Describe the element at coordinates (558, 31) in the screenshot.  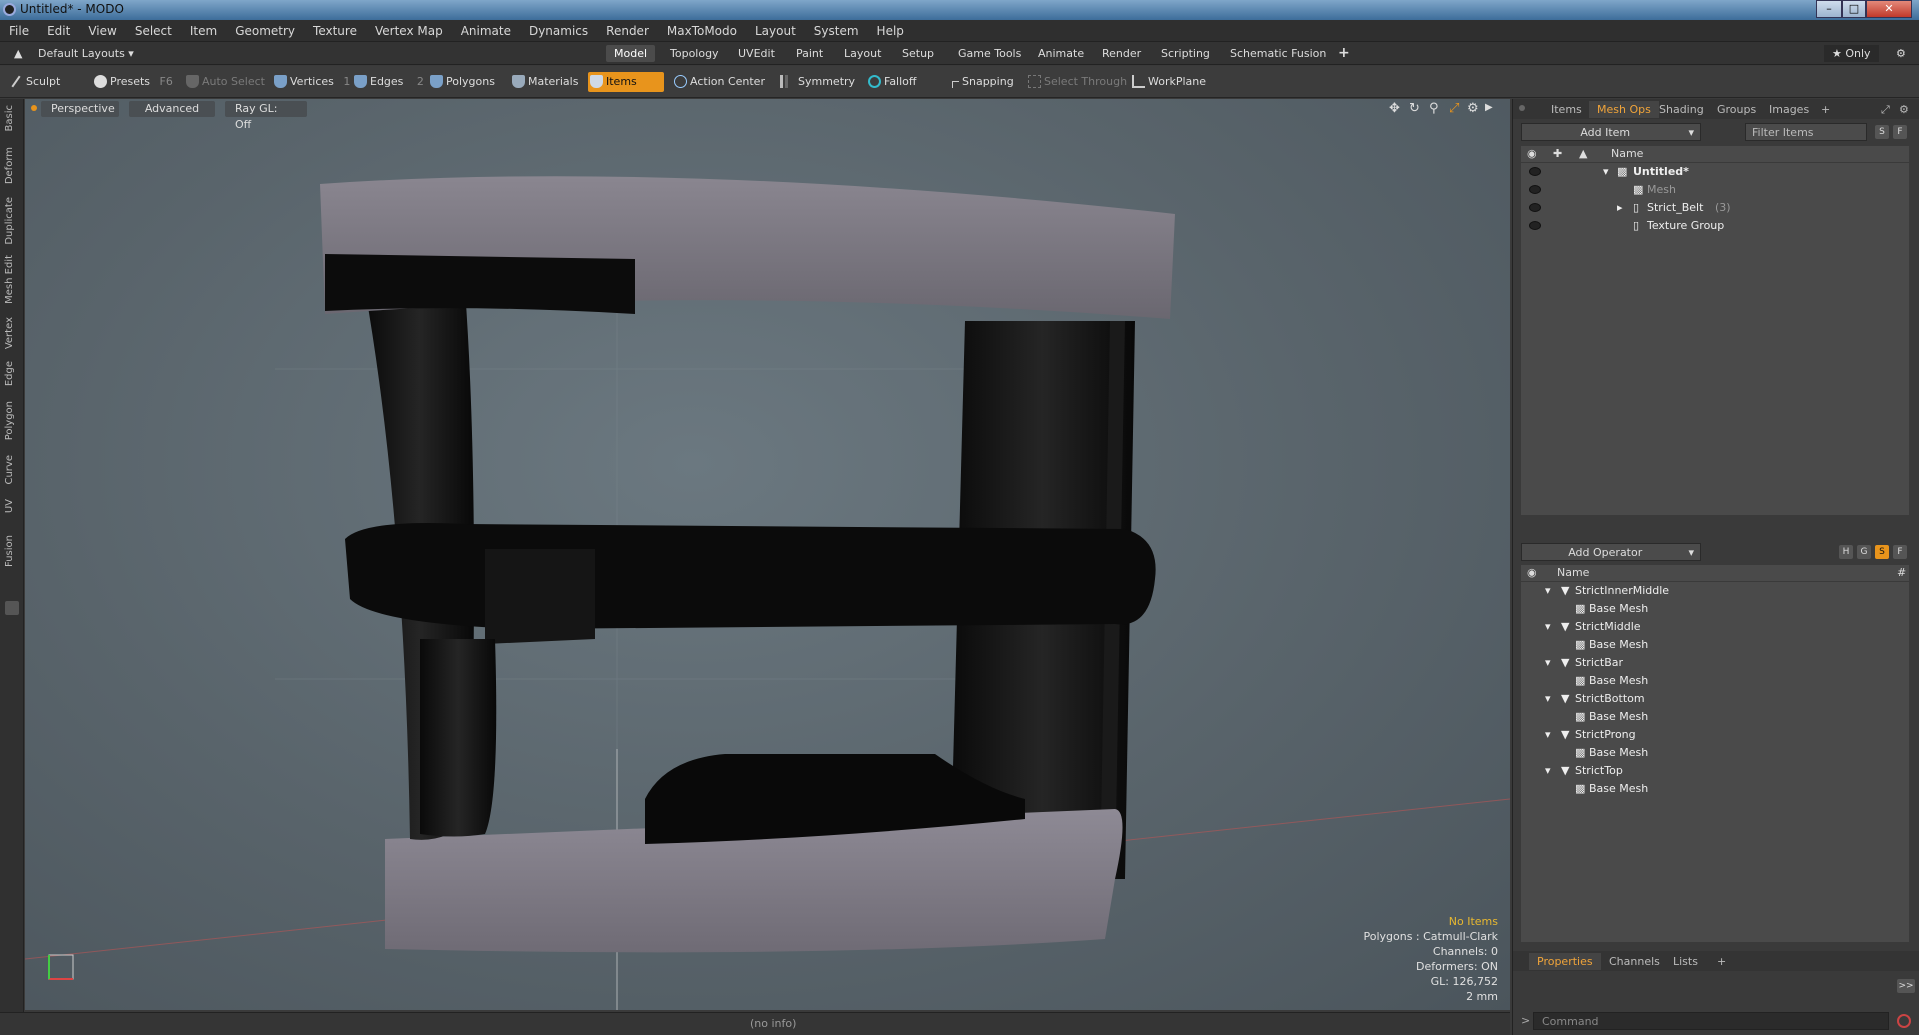
I see `menu-dynamics: Dynamics` at that location.